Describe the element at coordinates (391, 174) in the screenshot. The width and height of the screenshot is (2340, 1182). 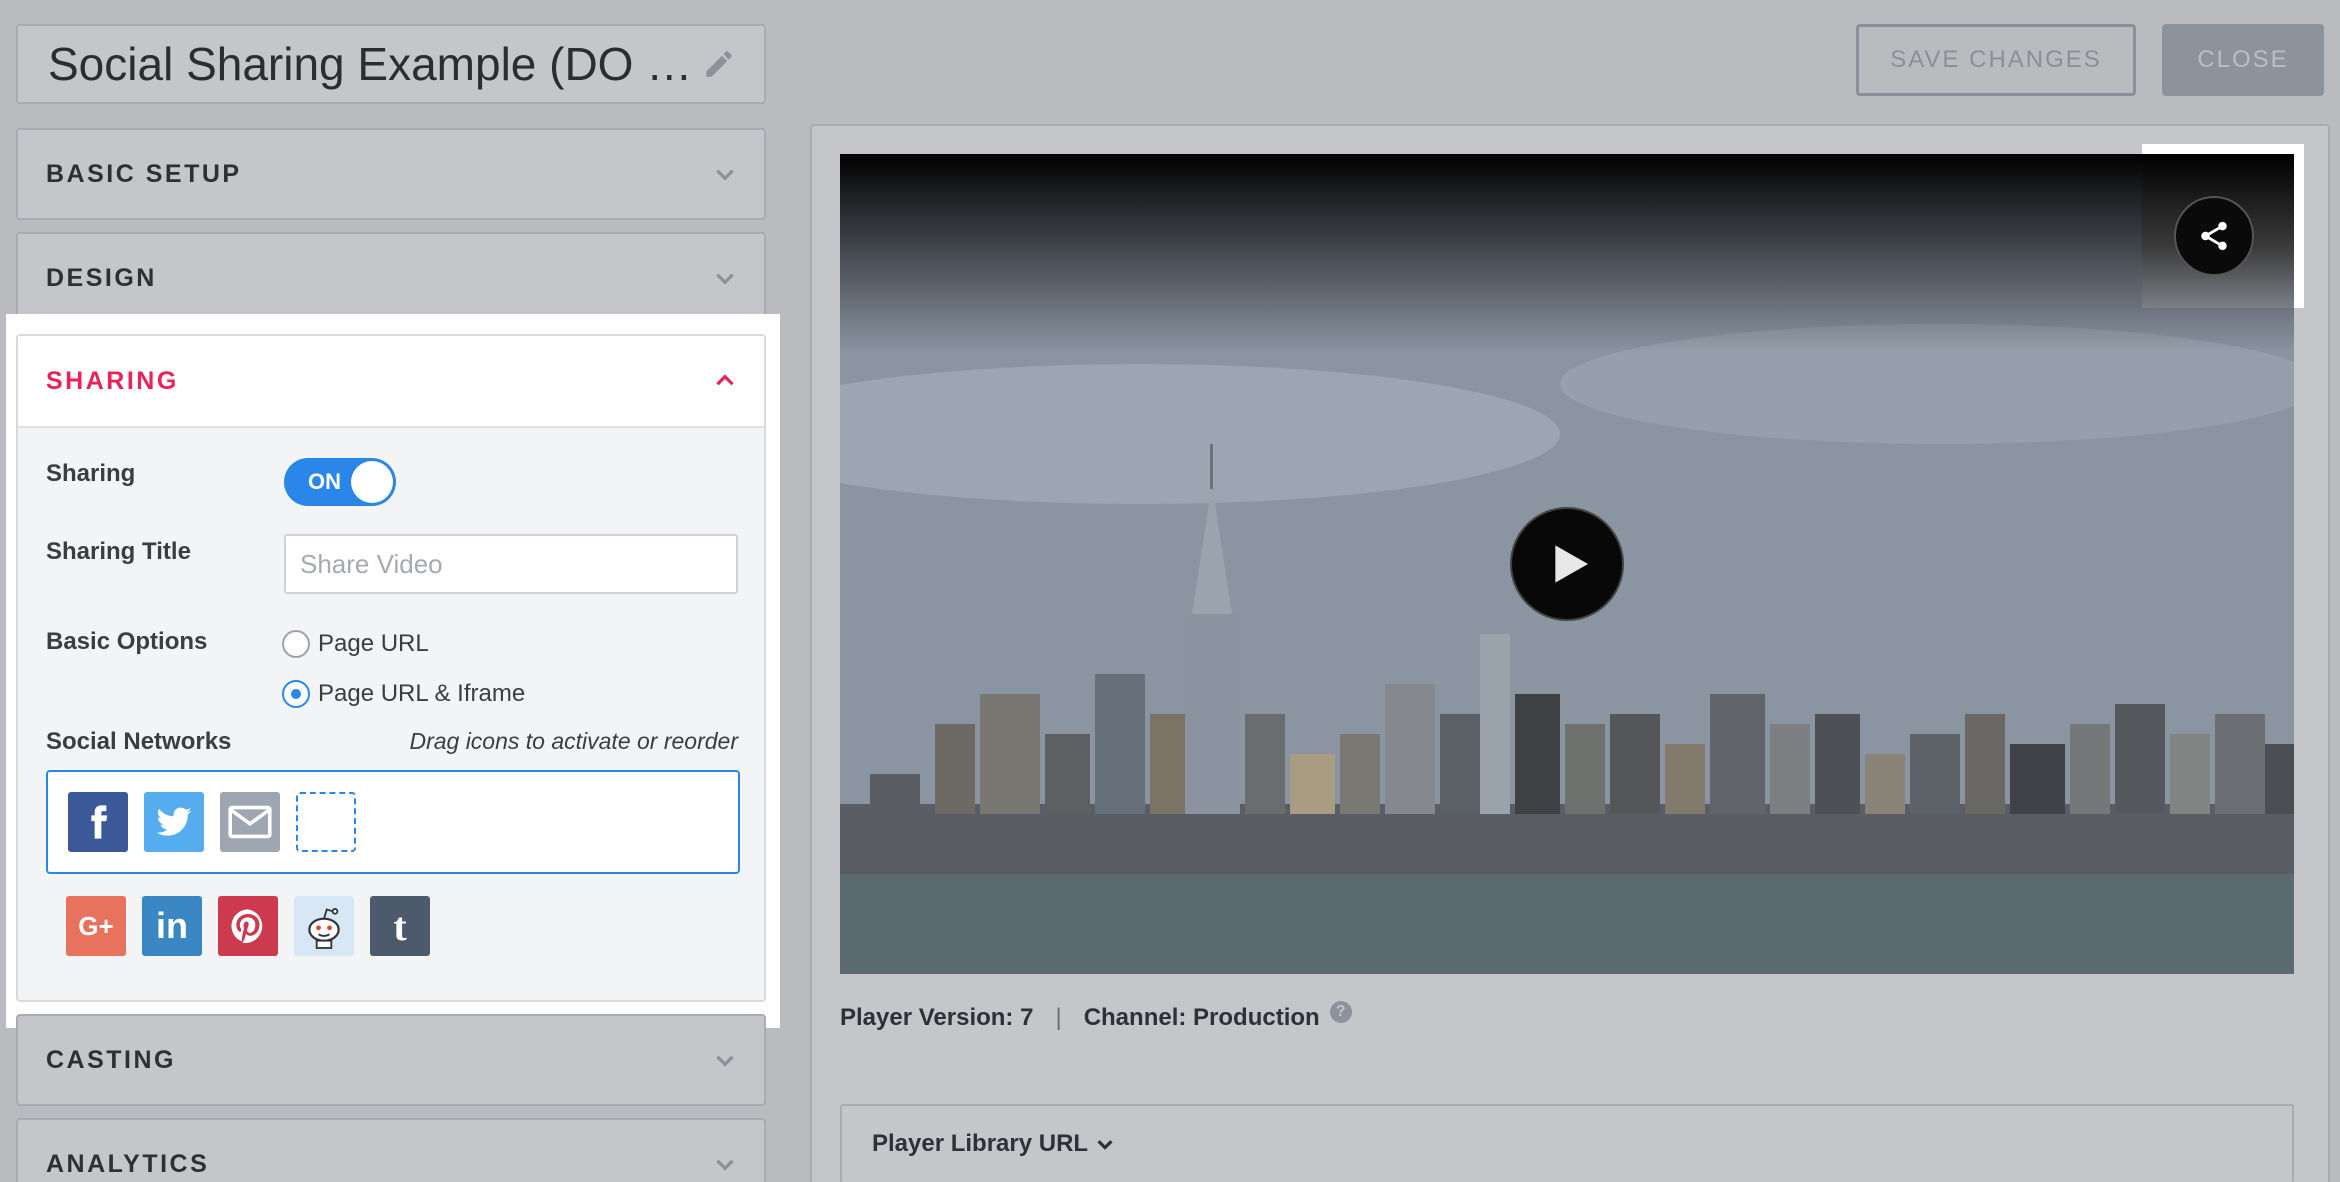
I see `basic-setup-section: BASIC SETUP` at that location.